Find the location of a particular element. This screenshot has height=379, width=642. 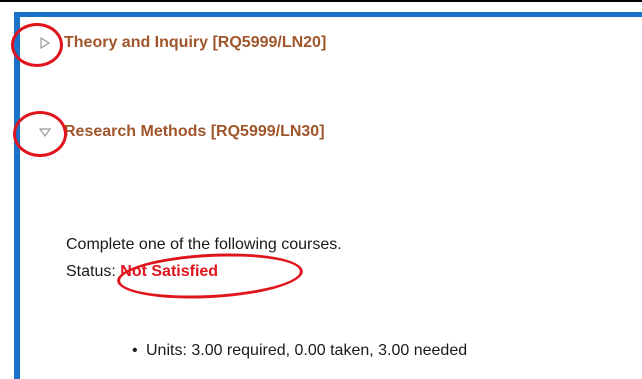

status-label: Status: is located at coordinates (91, 271).